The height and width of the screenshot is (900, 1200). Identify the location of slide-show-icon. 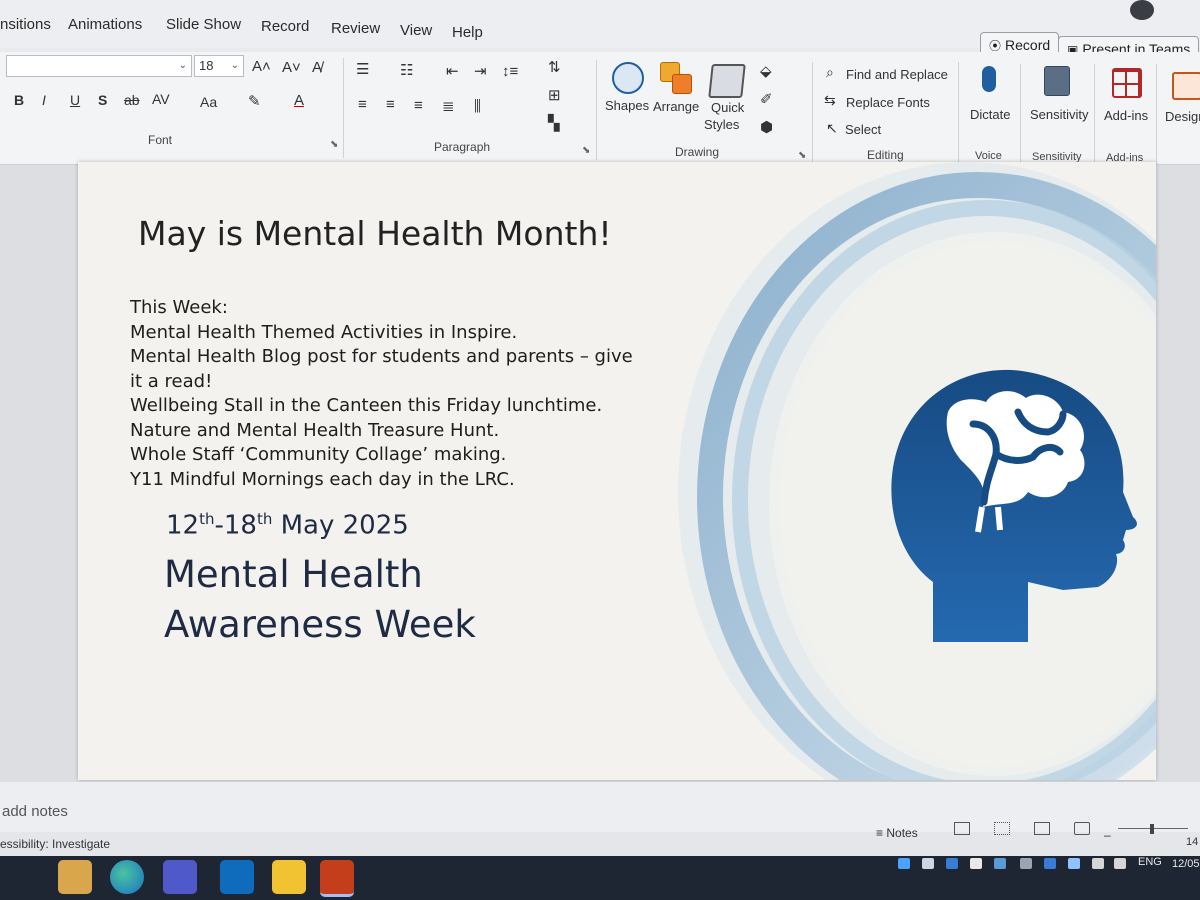
(1082, 828).